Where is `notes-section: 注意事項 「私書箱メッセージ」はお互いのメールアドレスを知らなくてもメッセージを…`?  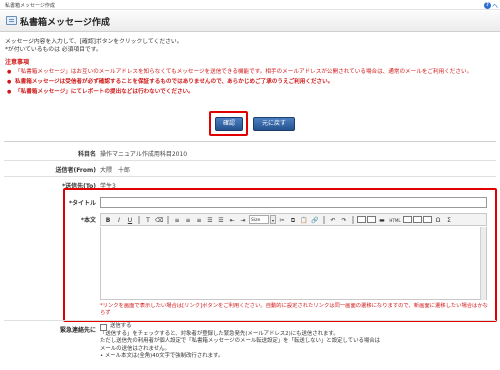 notes-section: 注意事項 「私書箱メッセージ」はお互いのメールアドレスを知らなくてもメッセージを… is located at coordinates (250, 77).